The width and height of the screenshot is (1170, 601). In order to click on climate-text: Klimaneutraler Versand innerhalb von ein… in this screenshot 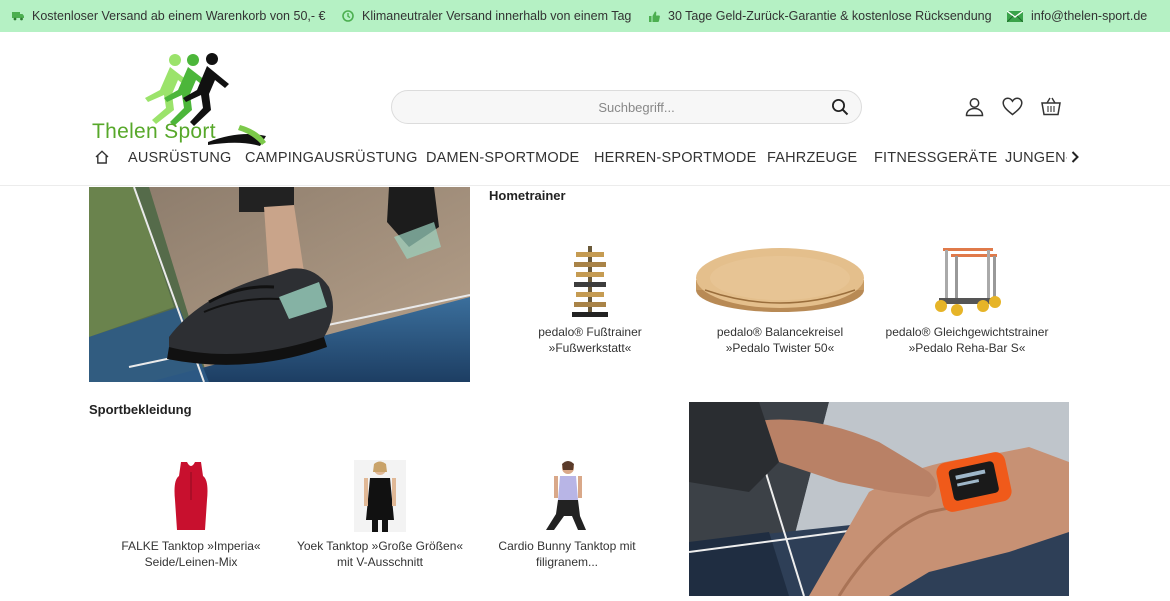, I will do `click(497, 16)`.